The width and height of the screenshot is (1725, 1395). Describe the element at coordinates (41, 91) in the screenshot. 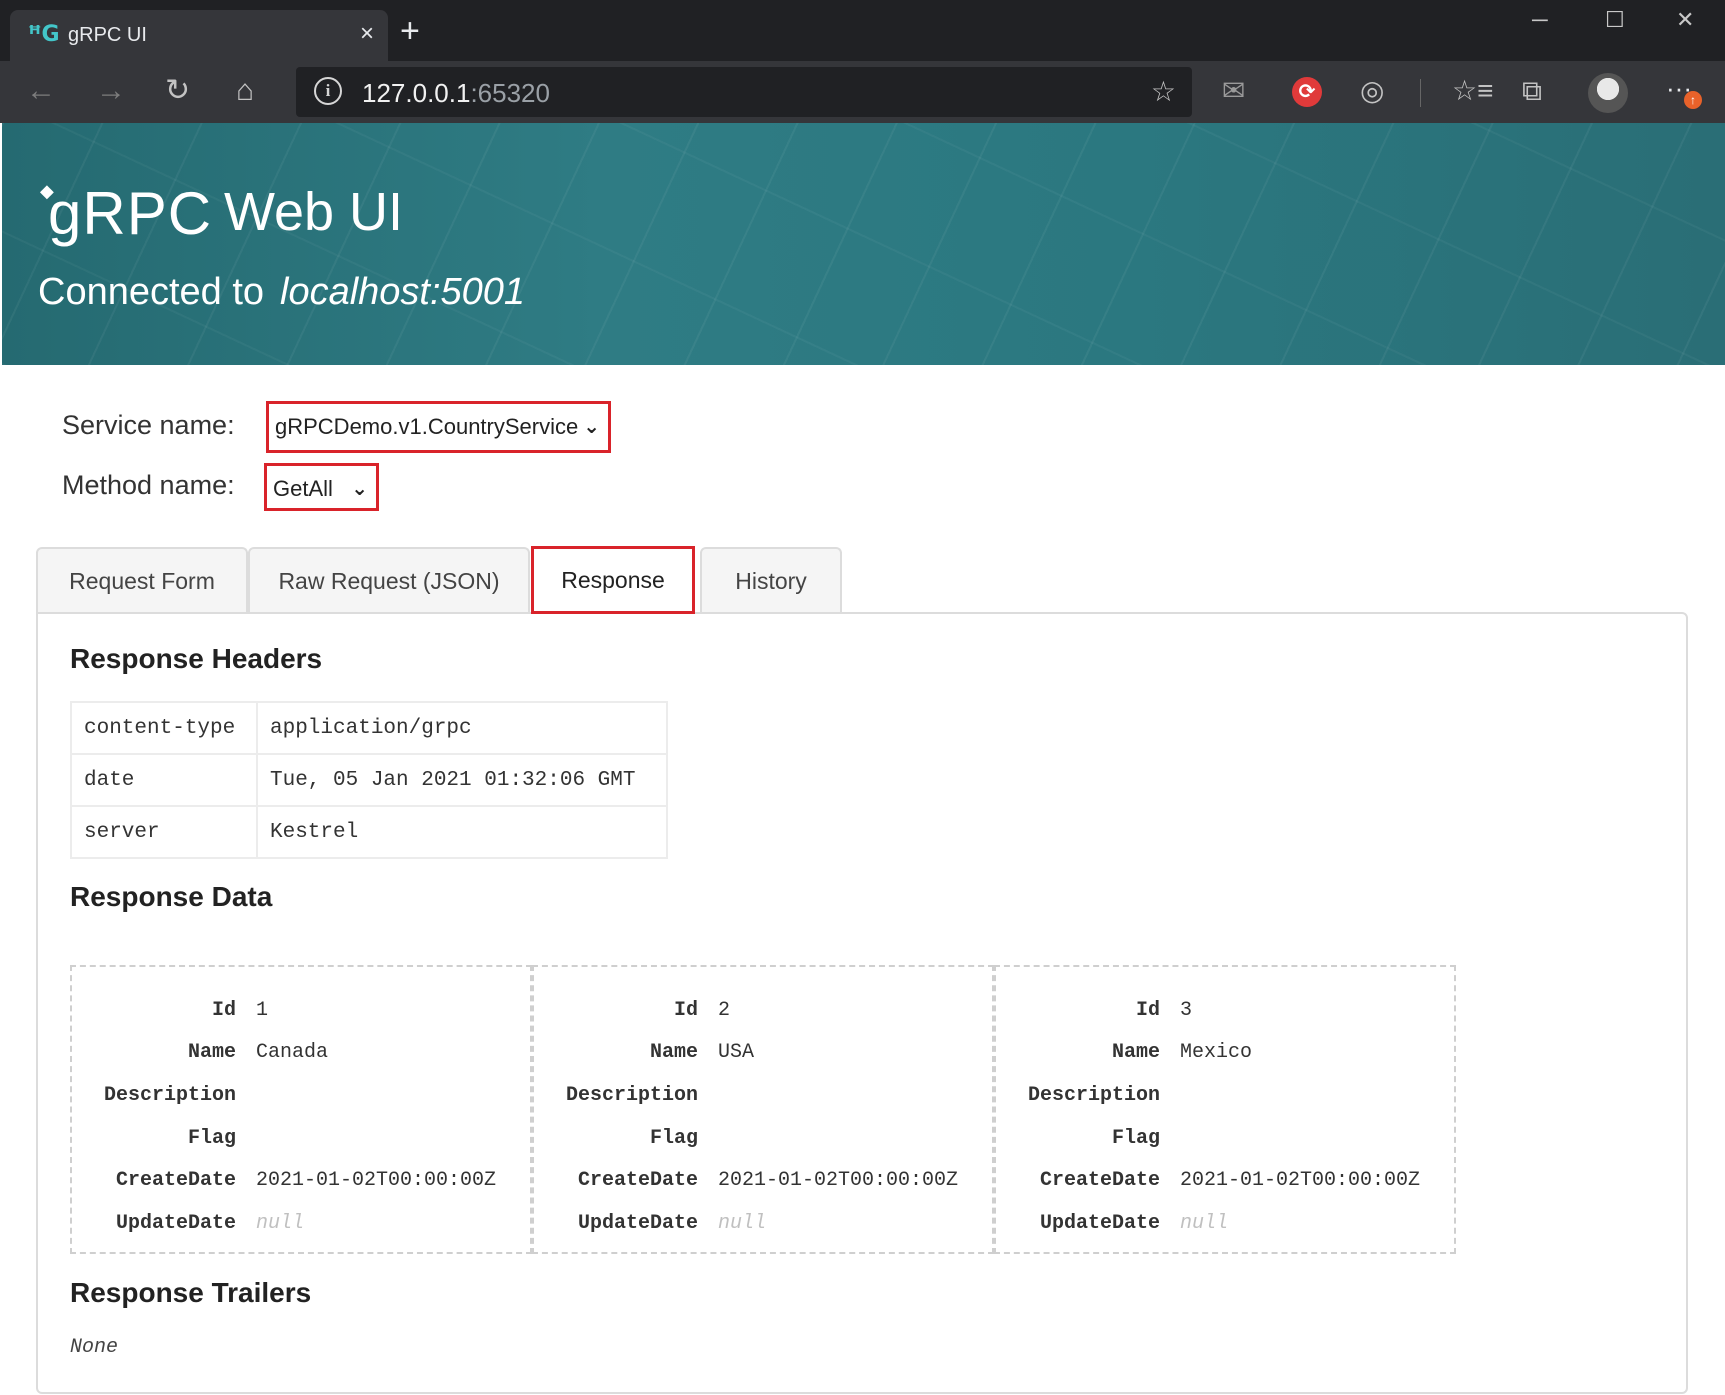

I see `back-arrow-icon: ←` at that location.